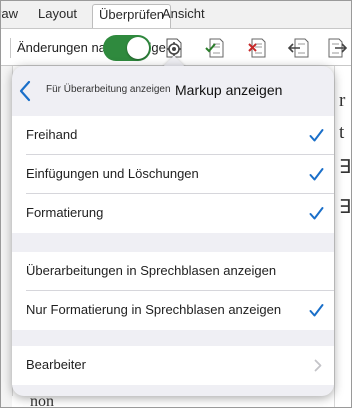 This screenshot has width=352, height=411. I want to click on tab-layout: Layout, so click(57, 13).